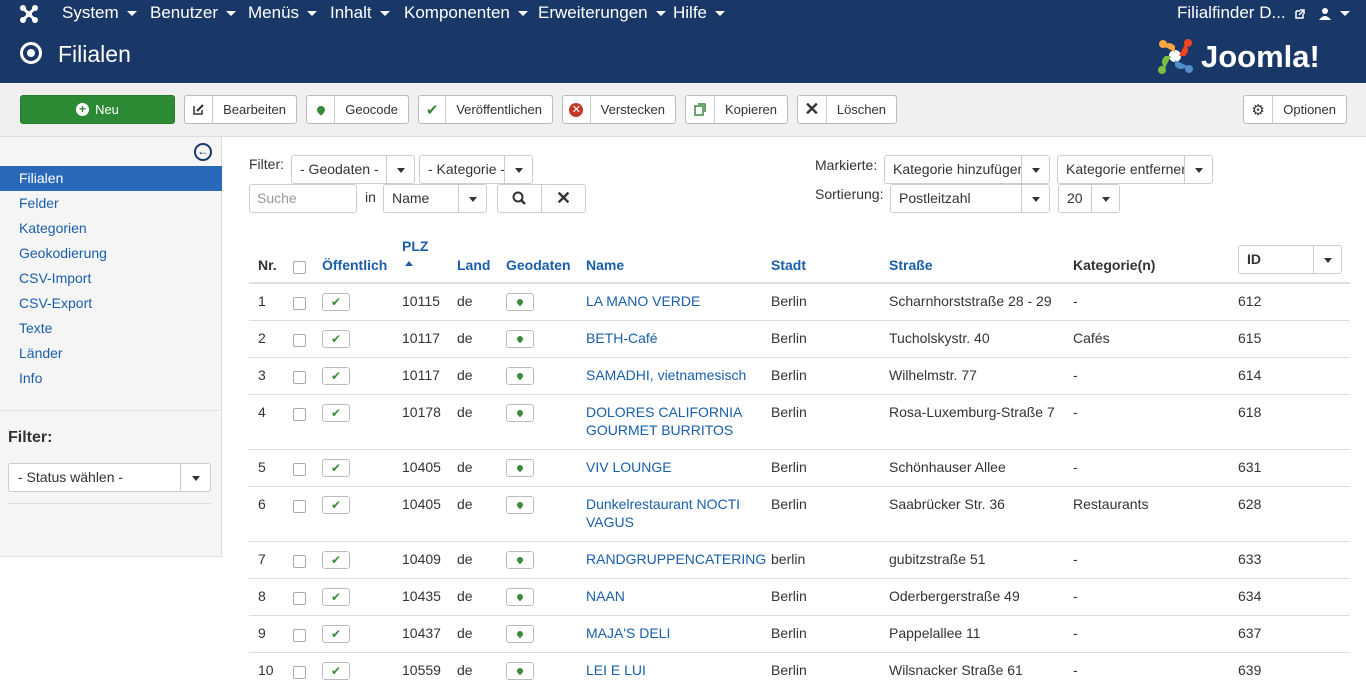 This screenshot has height=691, width=1366. I want to click on nav-menu-erweiterungen: Erweiterungen, so click(602, 14).